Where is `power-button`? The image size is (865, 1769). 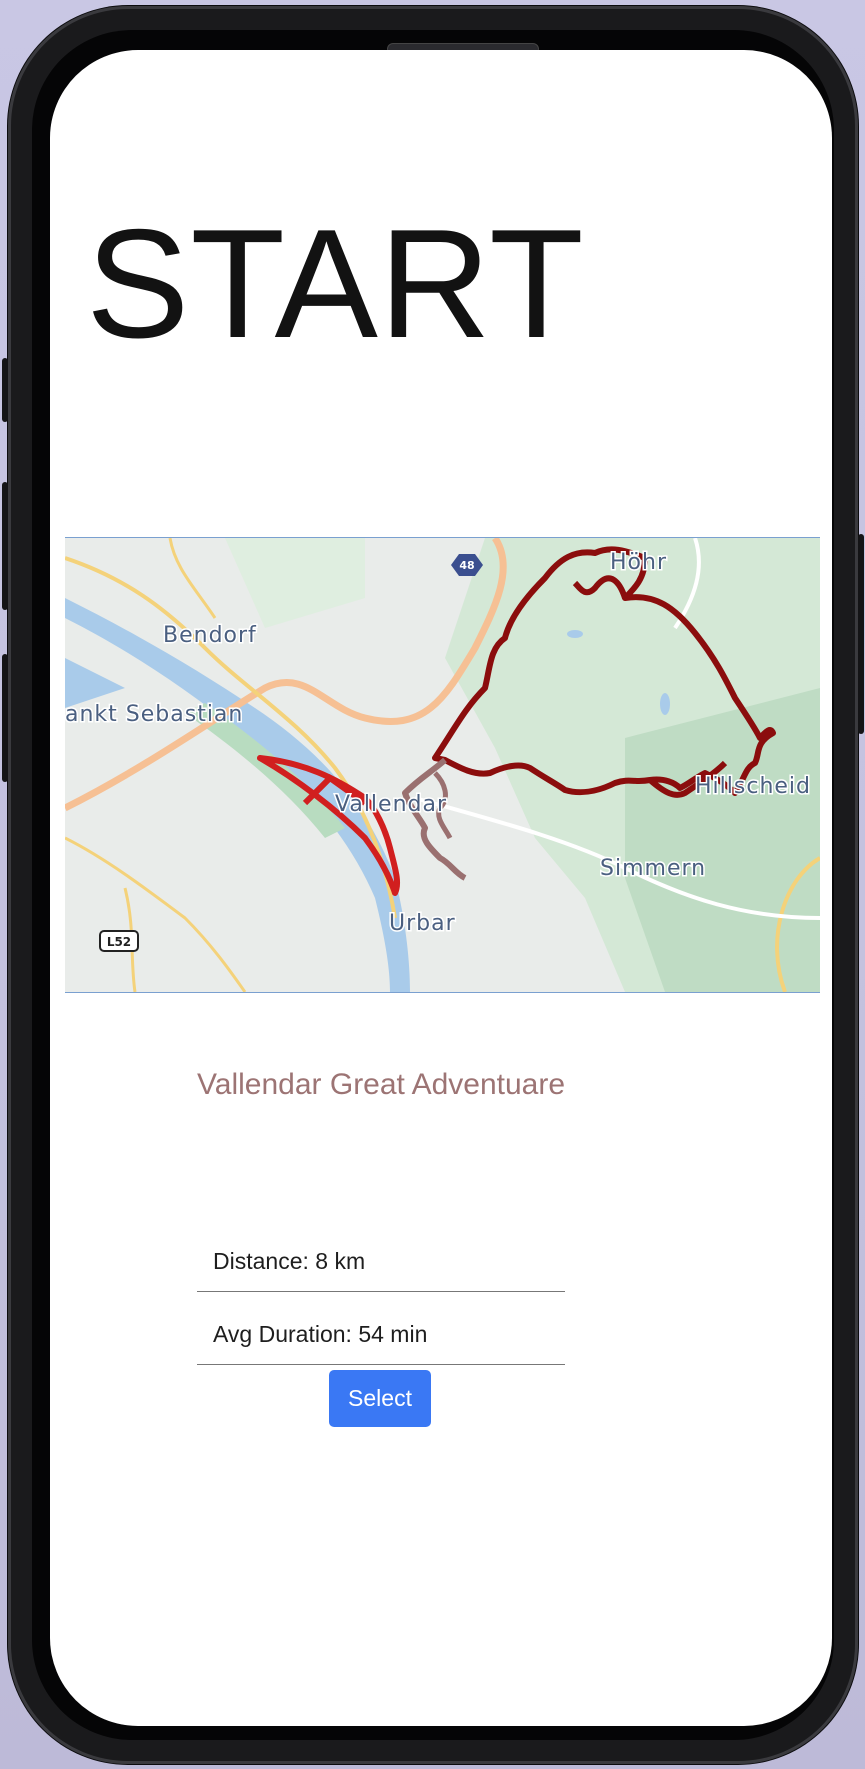 power-button is located at coordinates (861, 634).